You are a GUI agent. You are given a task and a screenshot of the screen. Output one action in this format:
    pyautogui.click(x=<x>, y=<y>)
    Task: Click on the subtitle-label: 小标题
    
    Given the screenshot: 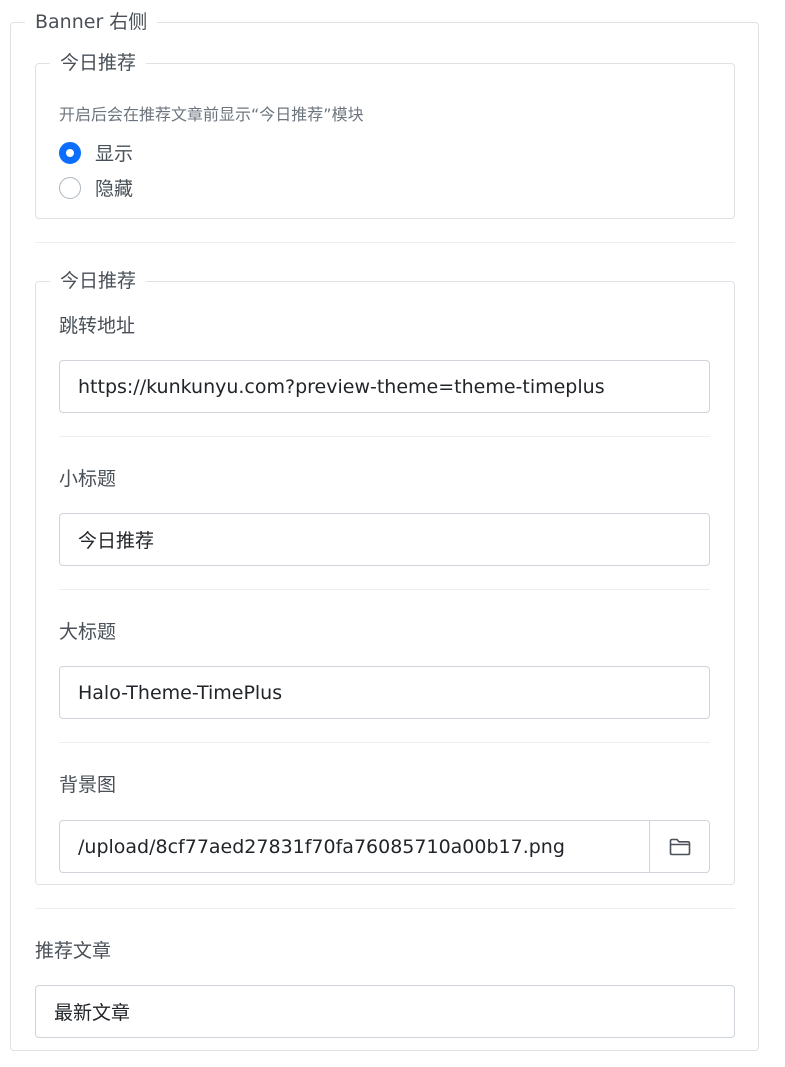 What is the action you would take?
    pyautogui.click(x=88, y=479)
    